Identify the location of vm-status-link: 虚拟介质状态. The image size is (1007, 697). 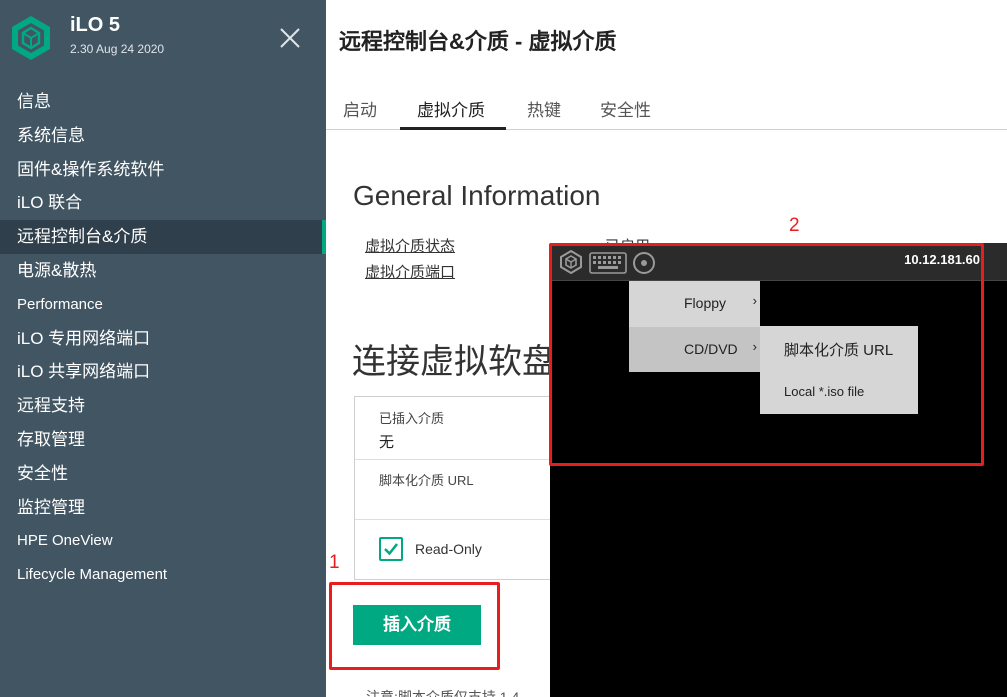
(410, 245).